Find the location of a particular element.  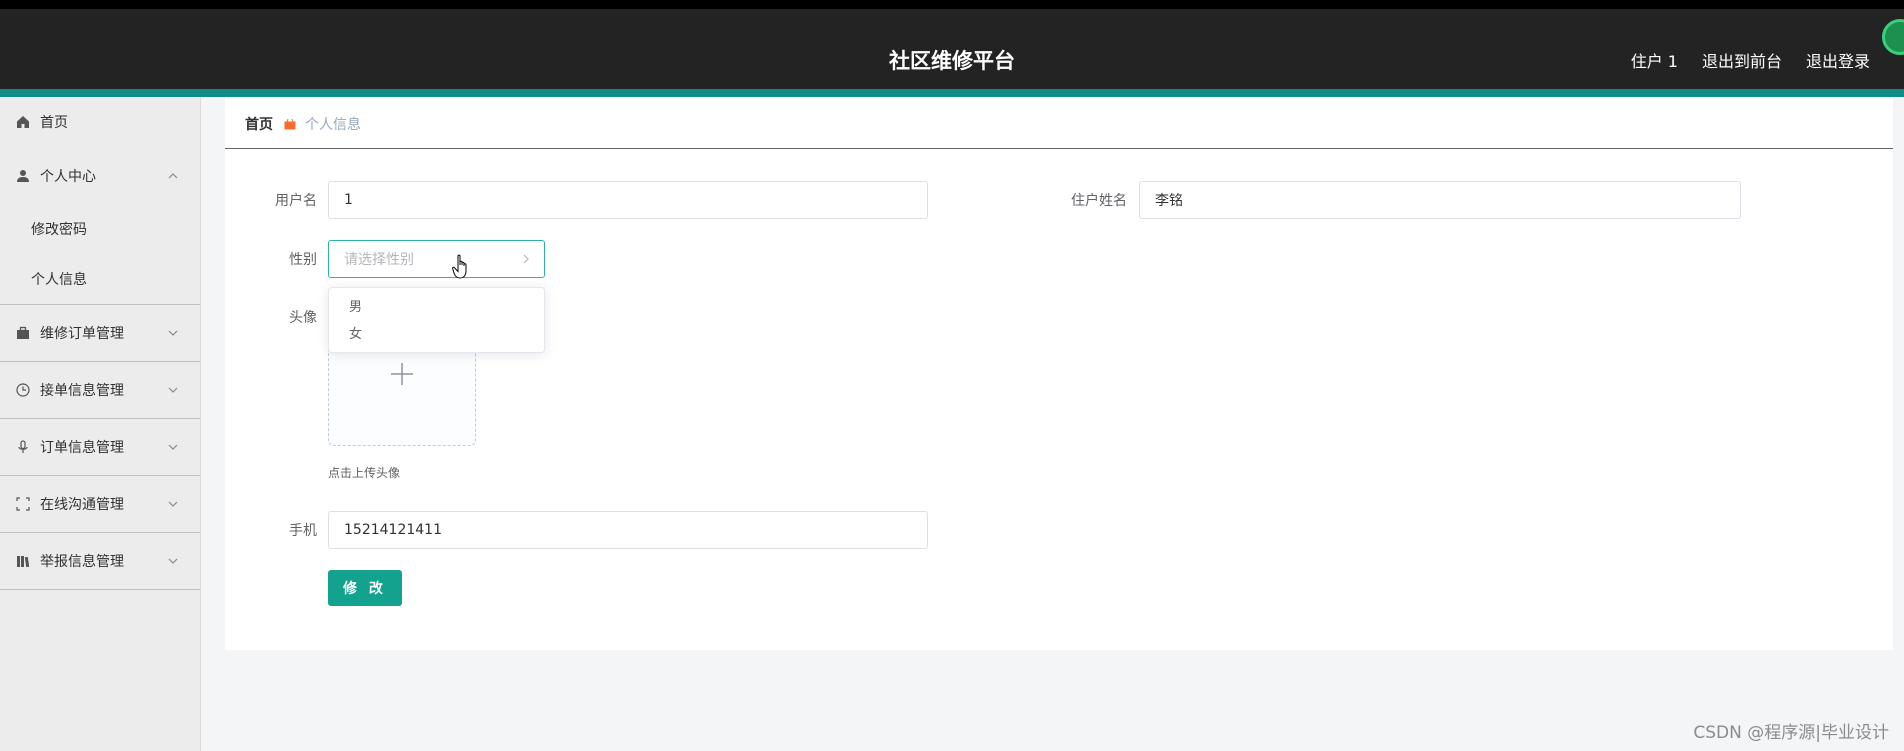

sidebar-item-accepted-orders: 接单信息管理 is located at coordinates (100, 390).